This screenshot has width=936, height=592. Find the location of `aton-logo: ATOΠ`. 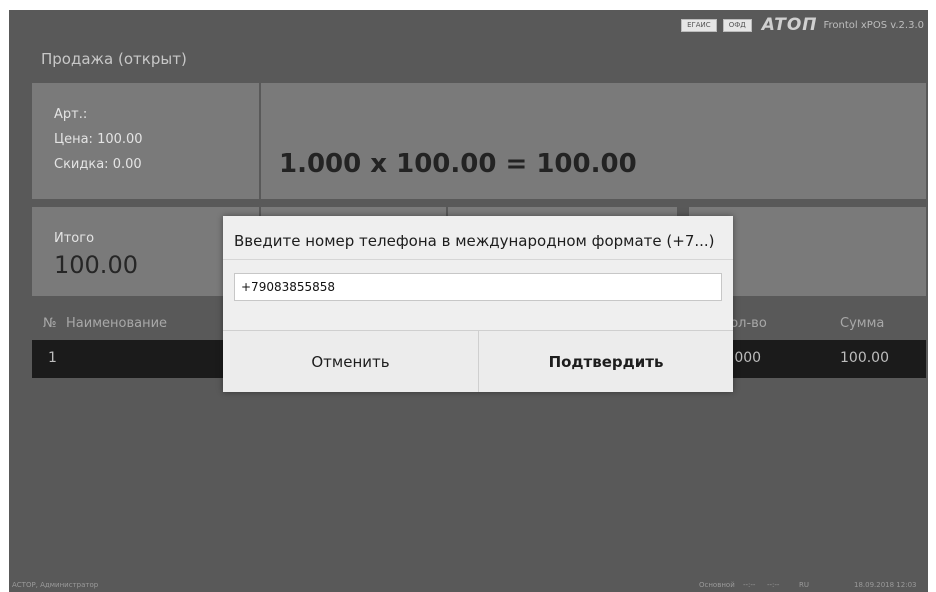

aton-logo: ATOΠ is located at coordinates (789, 25).